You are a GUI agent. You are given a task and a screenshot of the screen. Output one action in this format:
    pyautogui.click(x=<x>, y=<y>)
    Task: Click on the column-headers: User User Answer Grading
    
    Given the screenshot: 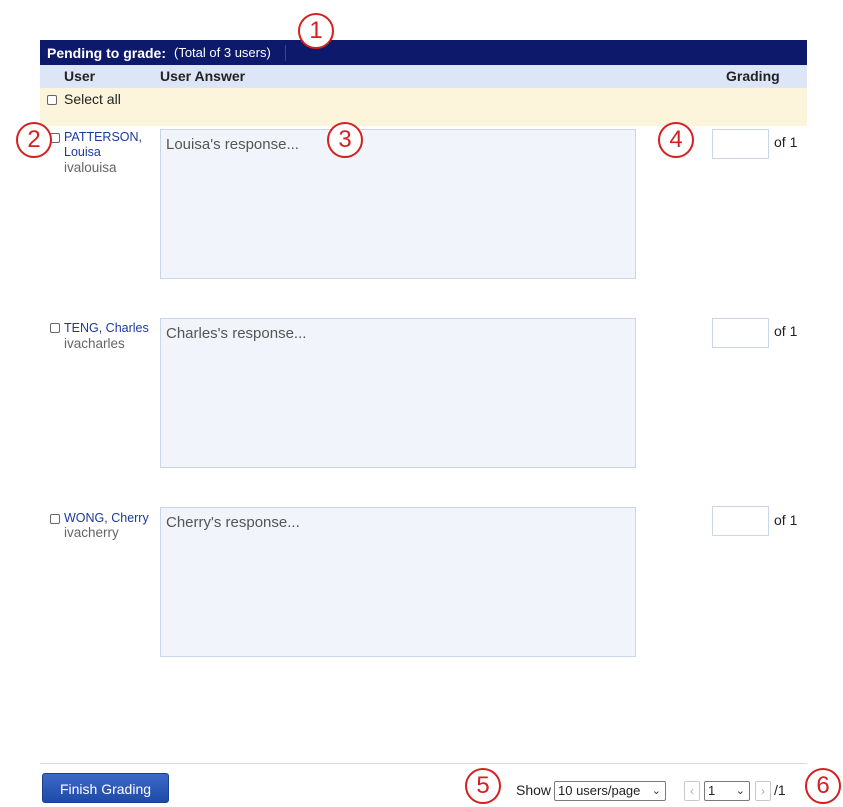 What is the action you would take?
    pyautogui.click(x=423, y=76)
    